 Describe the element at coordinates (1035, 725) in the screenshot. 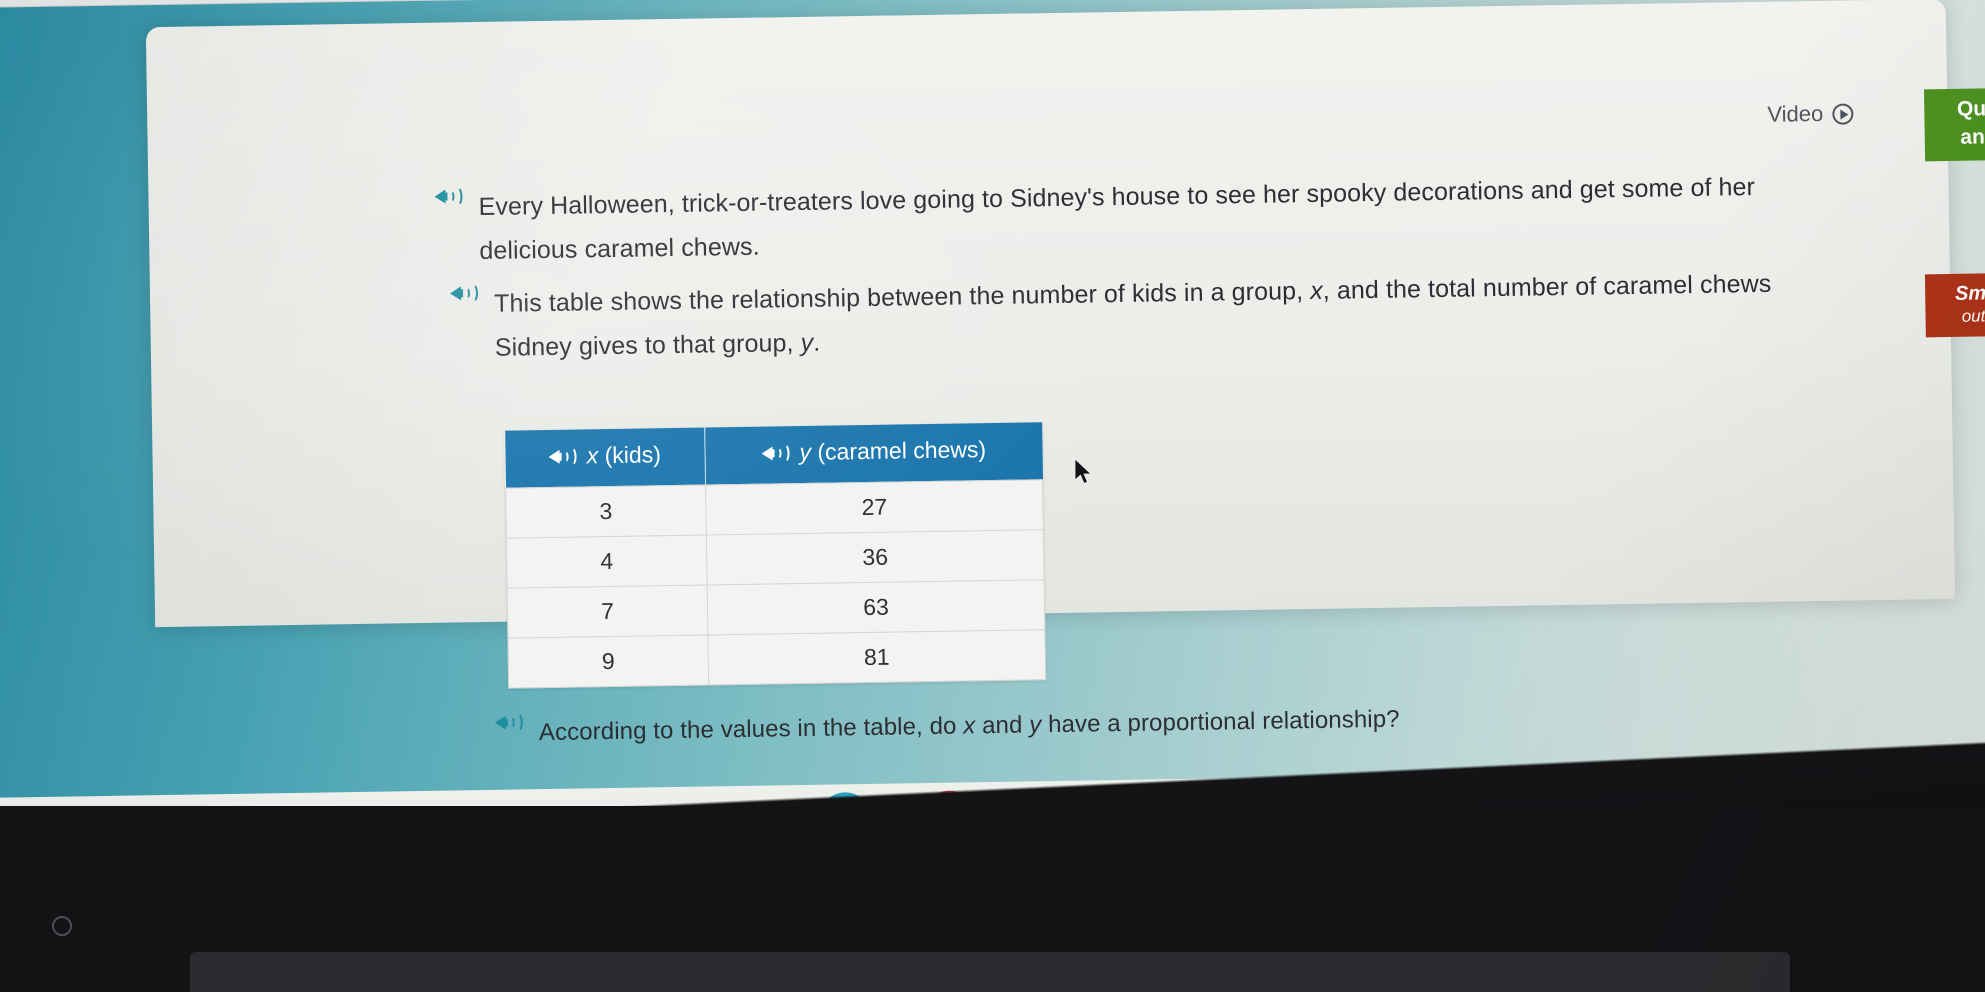

I see `prompt-var-y: y` at that location.